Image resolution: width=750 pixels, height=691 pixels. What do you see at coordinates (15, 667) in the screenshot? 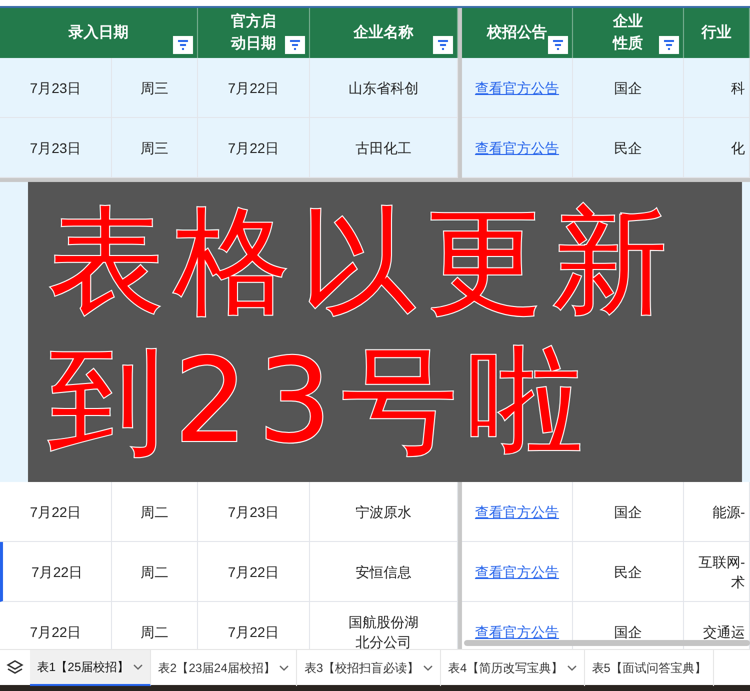
I see `layers-icon` at bounding box center [15, 667].